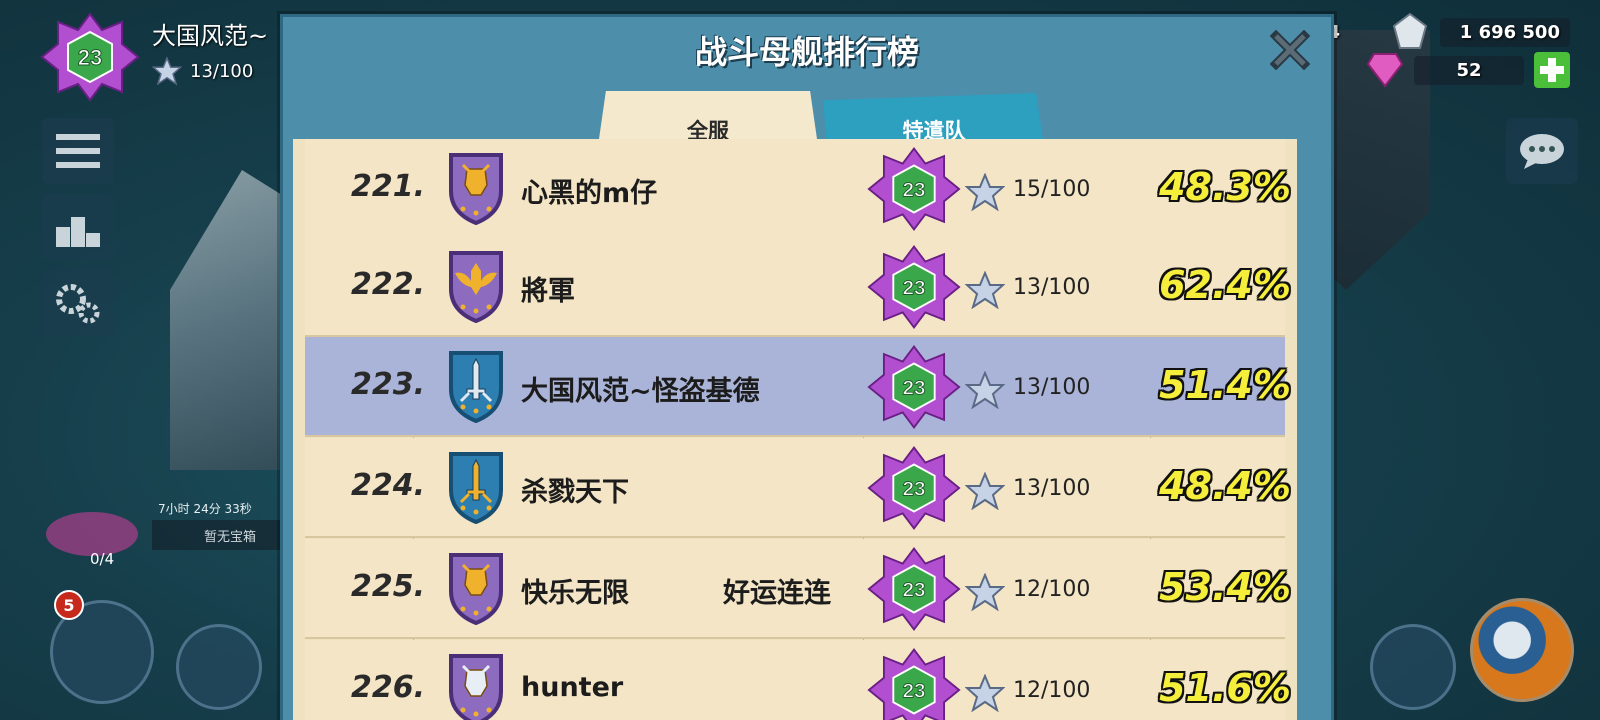 The width and height of the screenshot is (1600, 720). I want to click on panel-title: 战斗母舰排行榜, so click(806, 52).